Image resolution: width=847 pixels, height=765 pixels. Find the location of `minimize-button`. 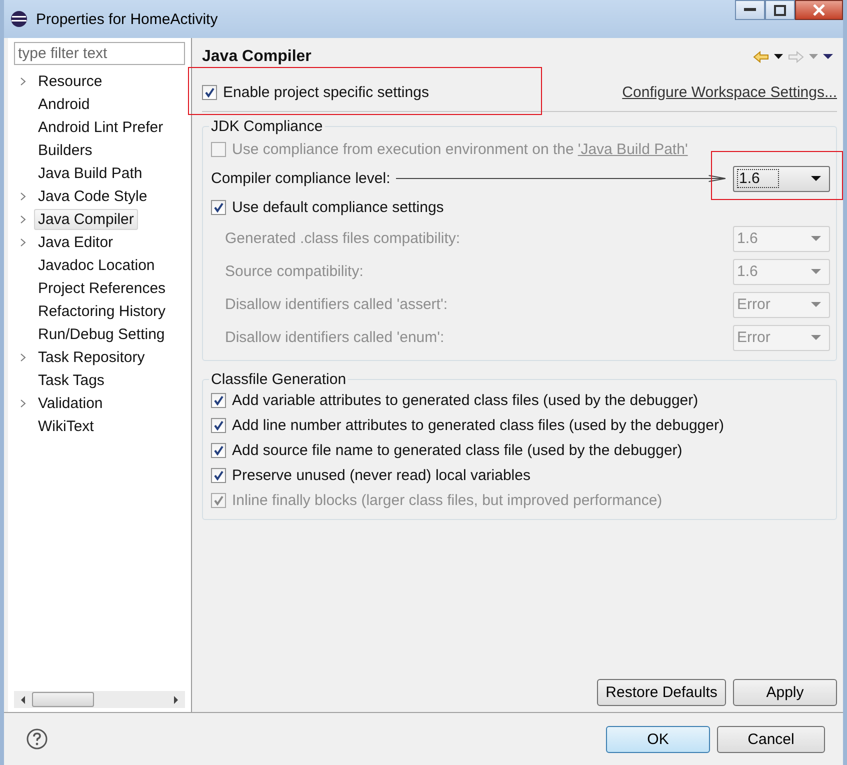

minimize-button is located at coordinates (750, 10).